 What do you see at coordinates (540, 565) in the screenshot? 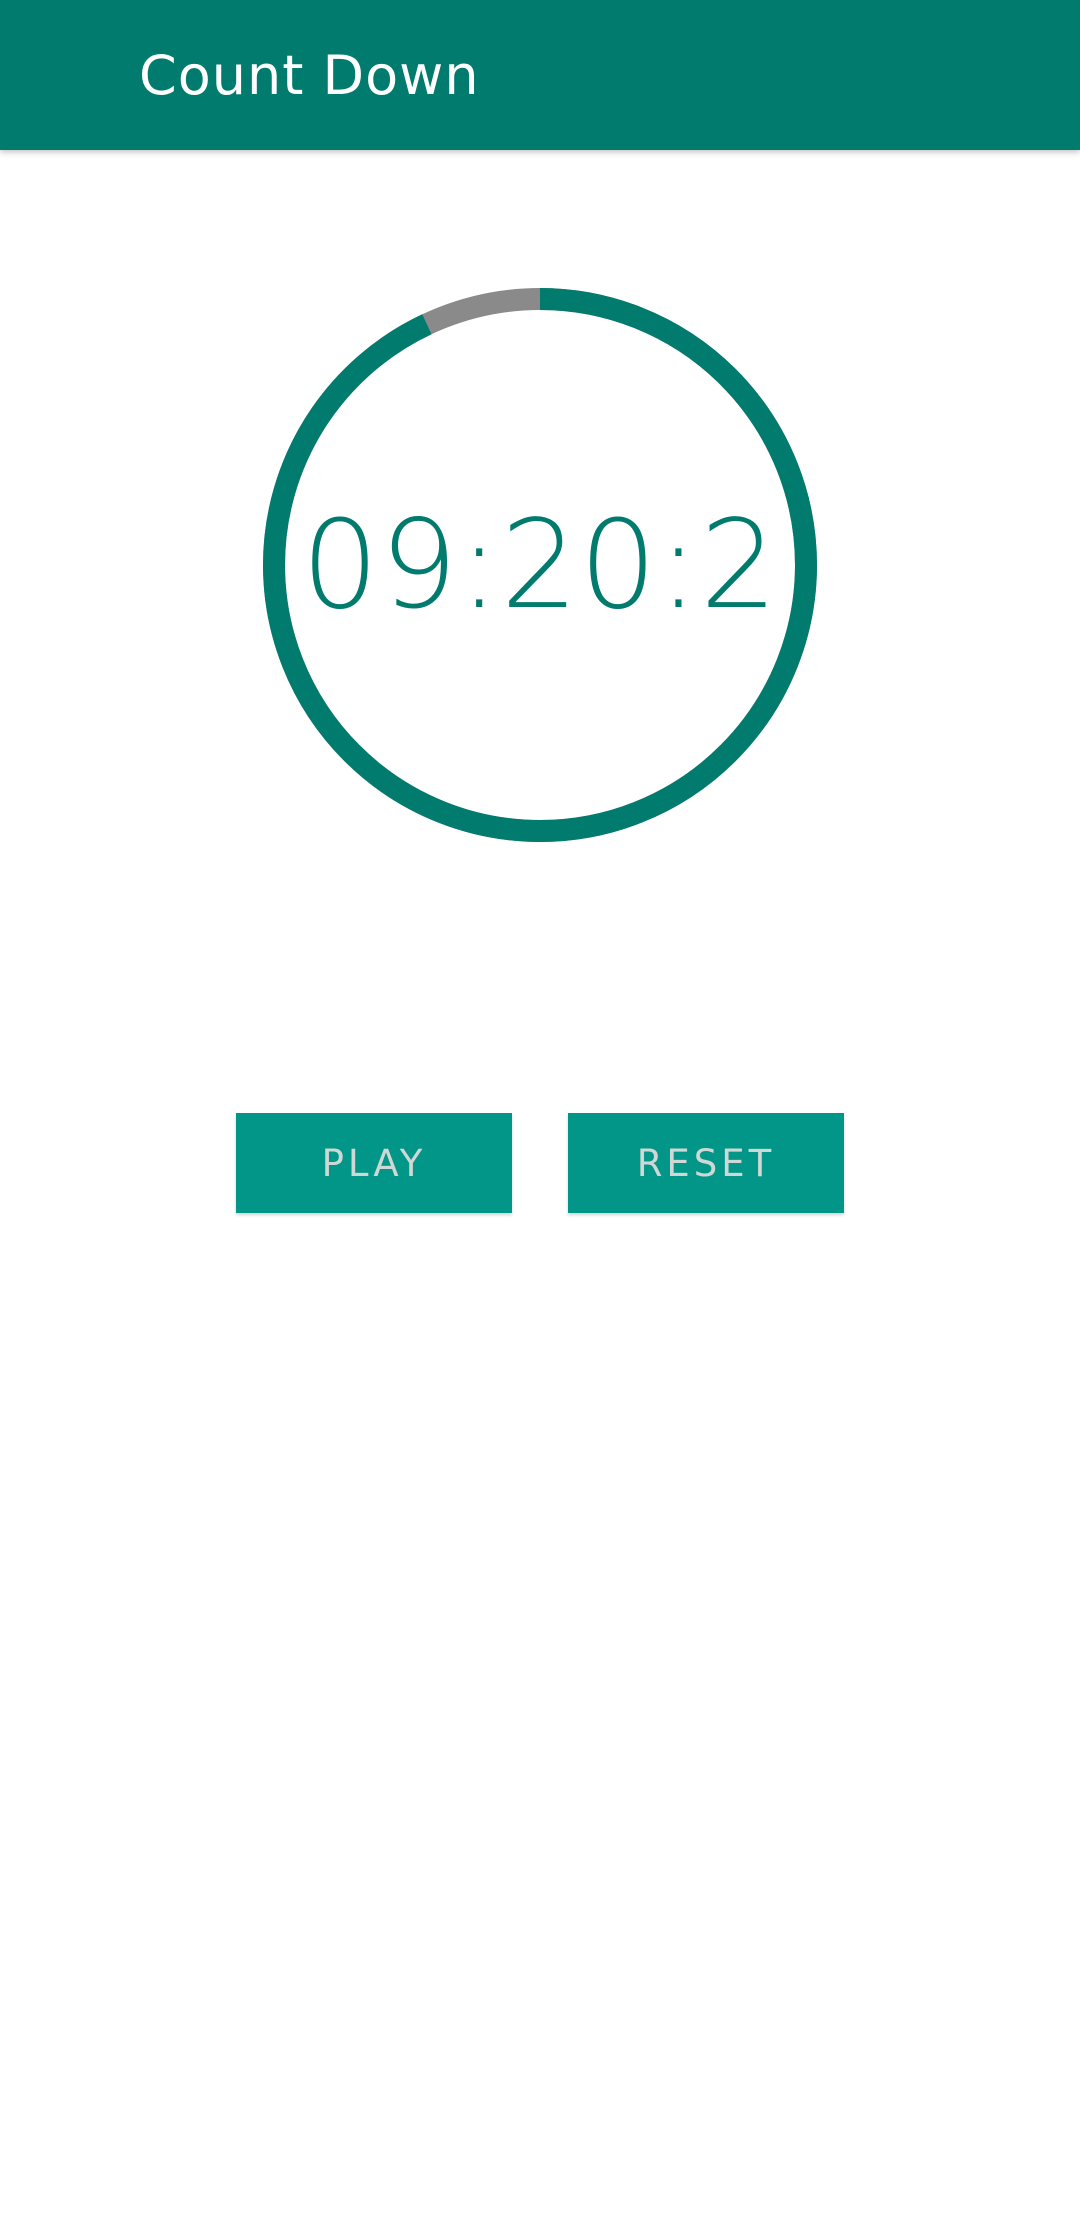
I see `countdown-time: 09:20:2` at bounding box center [540, 565].